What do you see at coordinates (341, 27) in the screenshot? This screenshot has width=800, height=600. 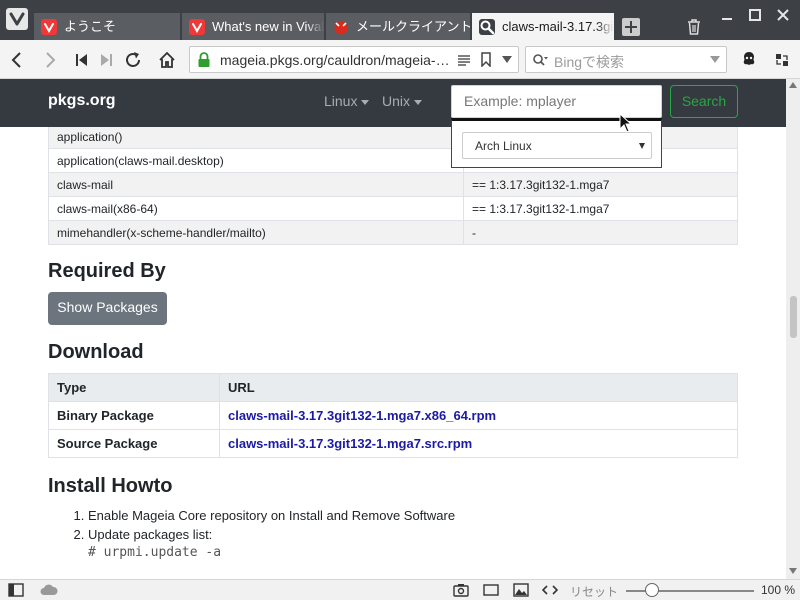 I see `claws-mail-icon` at bounding box center [341, 27].